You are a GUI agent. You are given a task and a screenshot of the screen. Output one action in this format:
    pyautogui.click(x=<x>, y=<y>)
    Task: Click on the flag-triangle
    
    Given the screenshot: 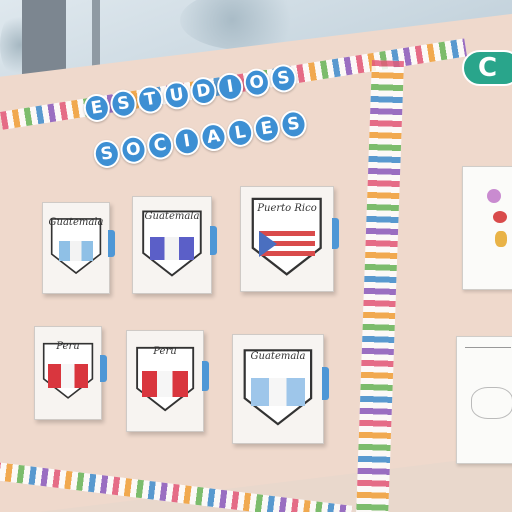 What is the action you would take?
    pyautogui.click(x=268, y=243)
    